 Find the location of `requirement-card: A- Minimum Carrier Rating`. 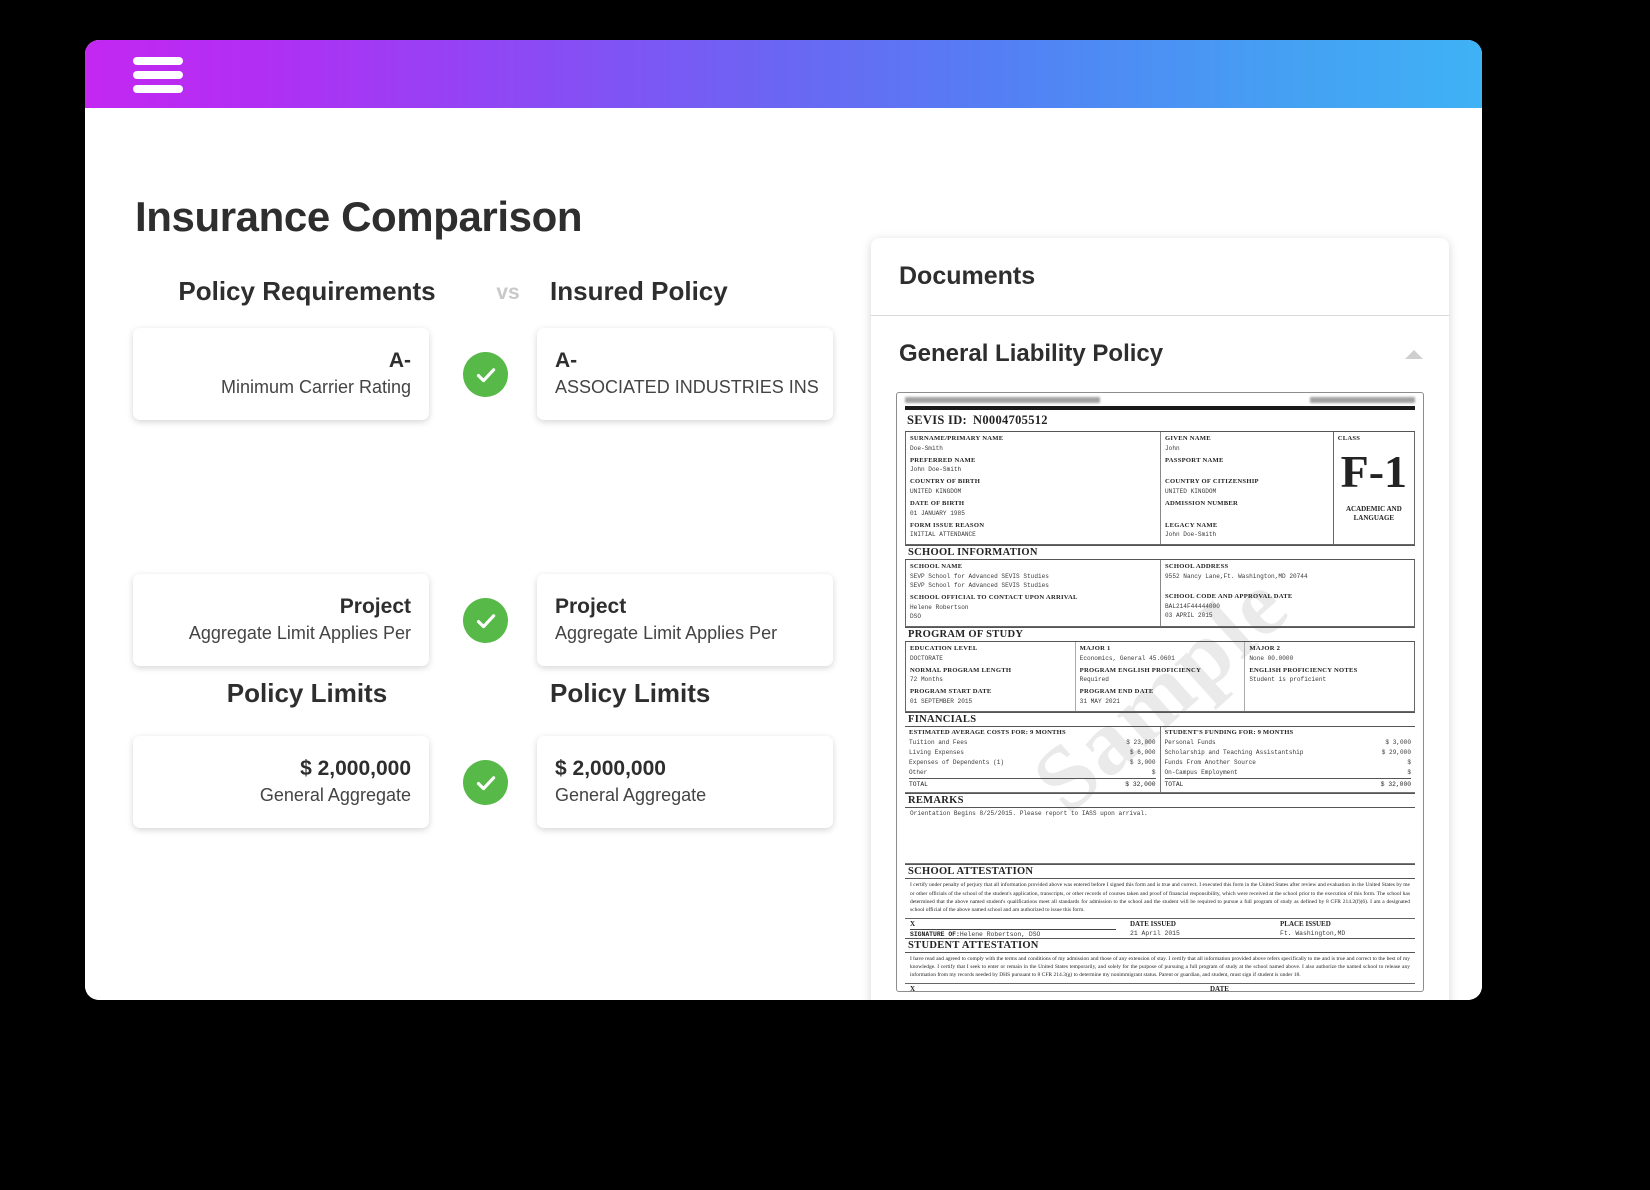

requirement-card: A- Minimum Carrier Rating is located at coordinates (281, 374).